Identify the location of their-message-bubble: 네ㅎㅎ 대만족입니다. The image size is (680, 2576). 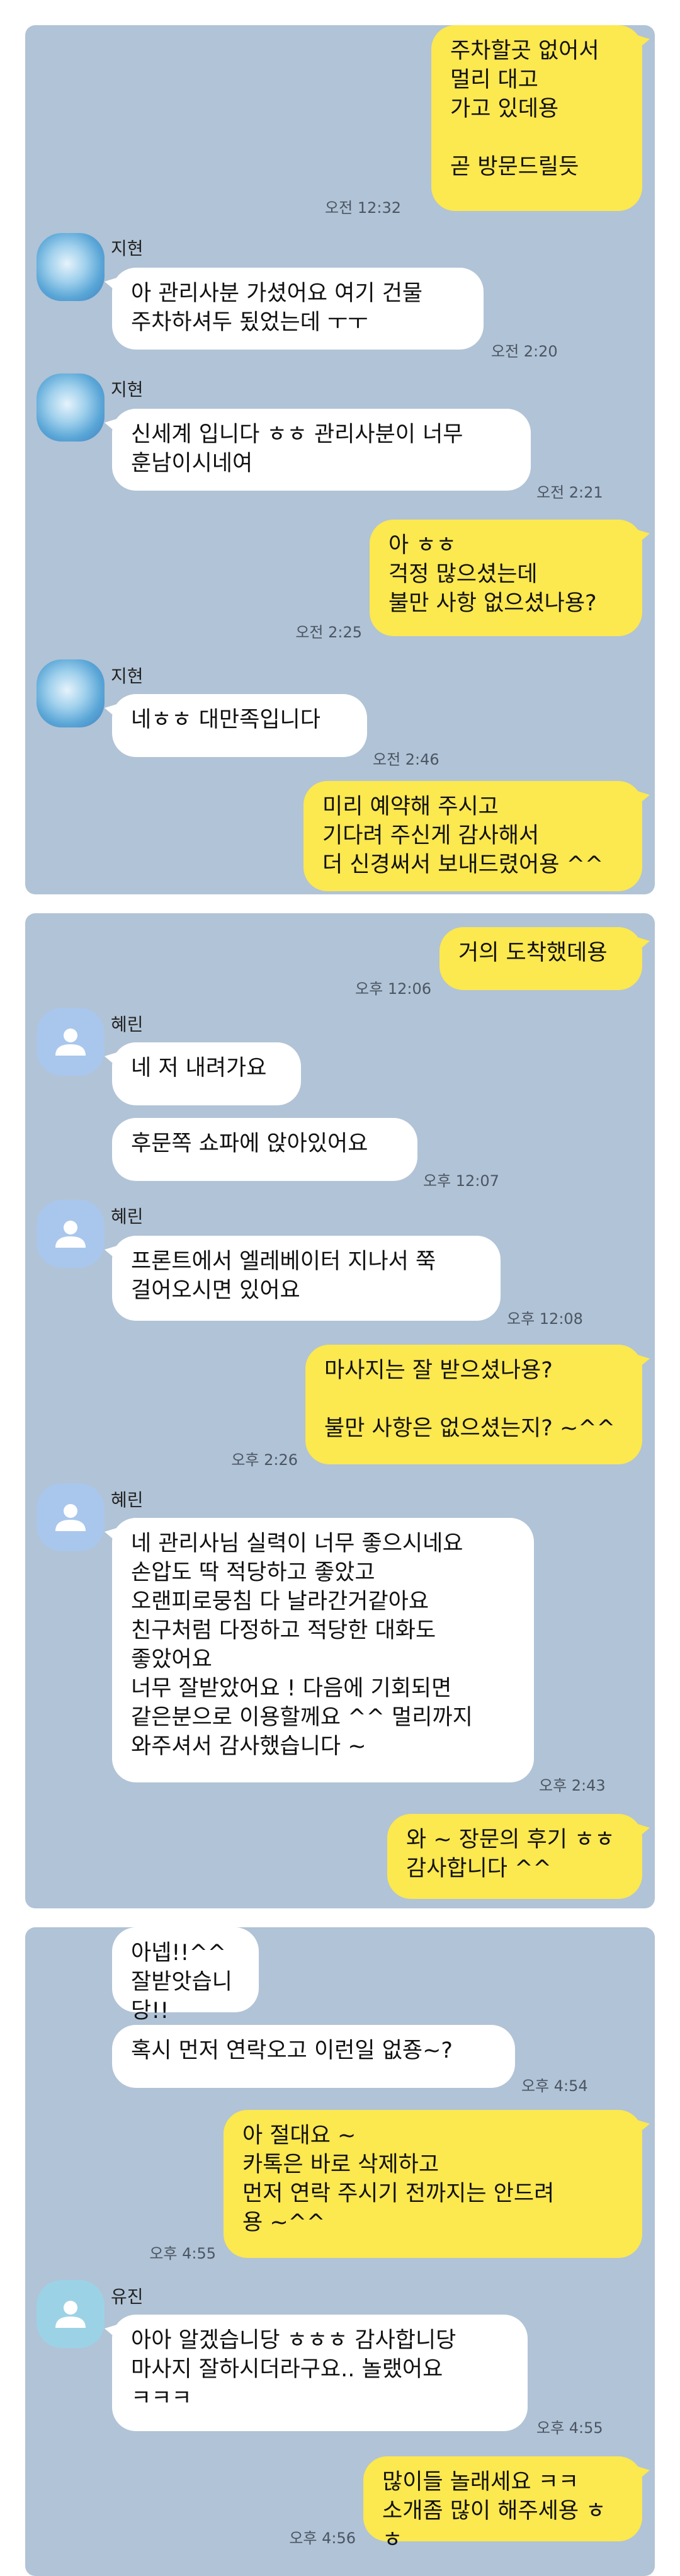
(236, 725).